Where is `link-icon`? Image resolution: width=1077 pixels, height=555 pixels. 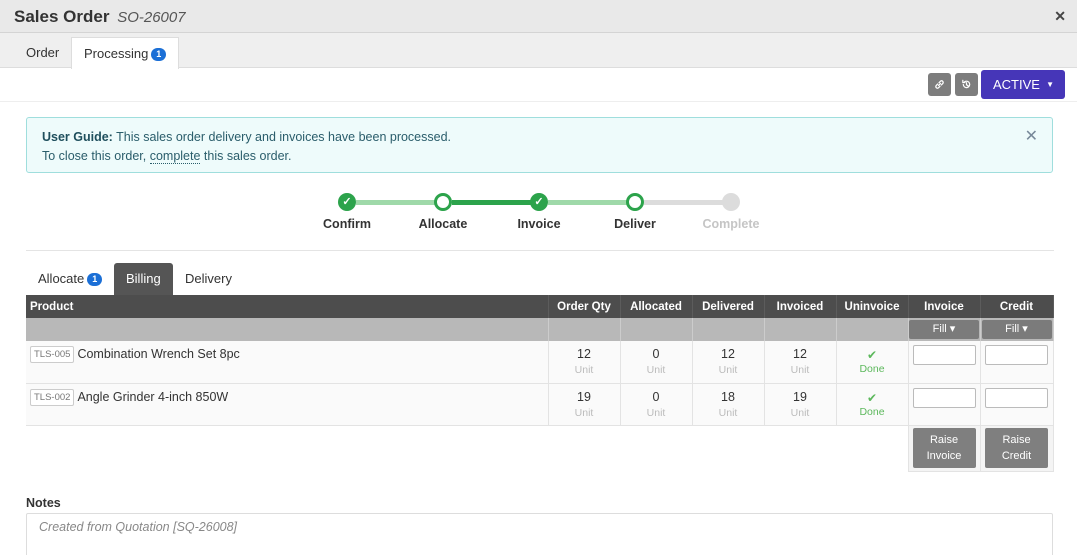 link-icon is located at coordinates (939, 84).